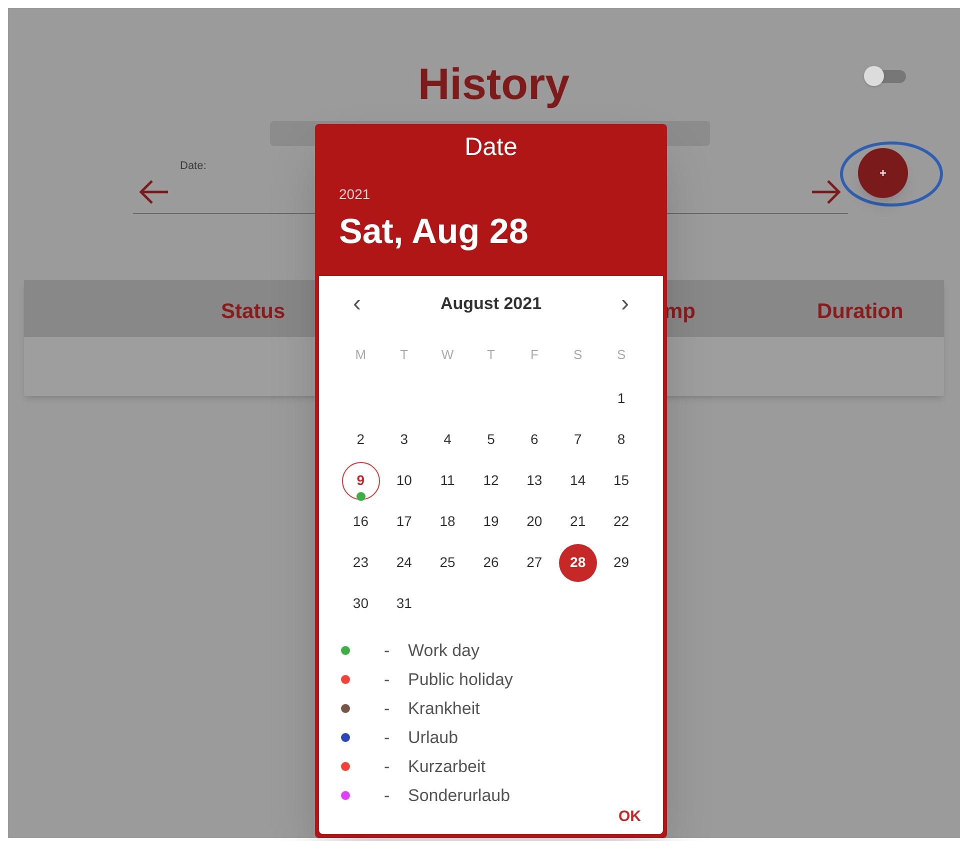  What do you see at coordinates (361, 439) in the screenshot?
I see `day-cell: 2` at bounding box center [361, 439].